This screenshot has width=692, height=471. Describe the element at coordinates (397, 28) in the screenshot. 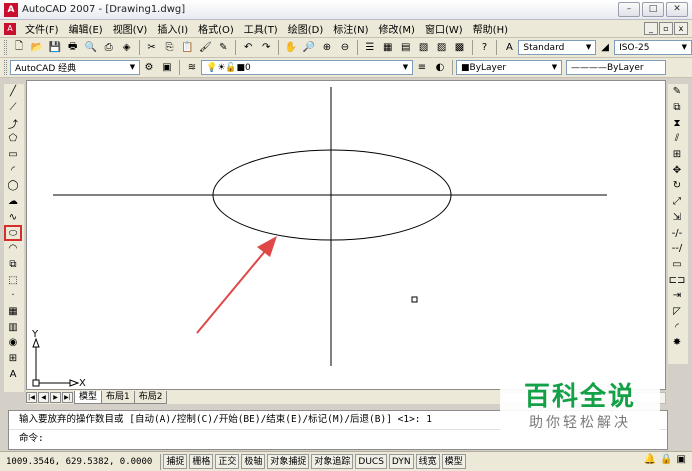

I see `menu-modify: 修改(M)` at that location.